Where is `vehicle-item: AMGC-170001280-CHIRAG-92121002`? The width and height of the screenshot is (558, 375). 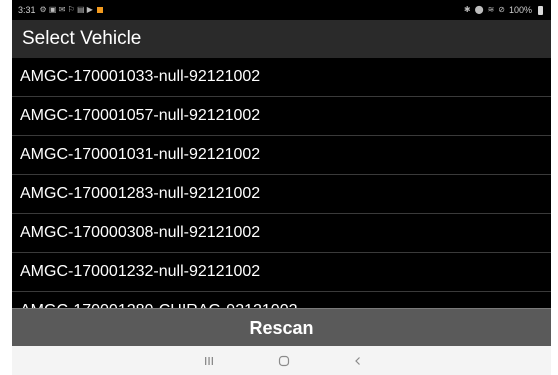
vehicle-item: AMGC-170001280-CHIRAG-92121002 is located at coordinates (281, 300).